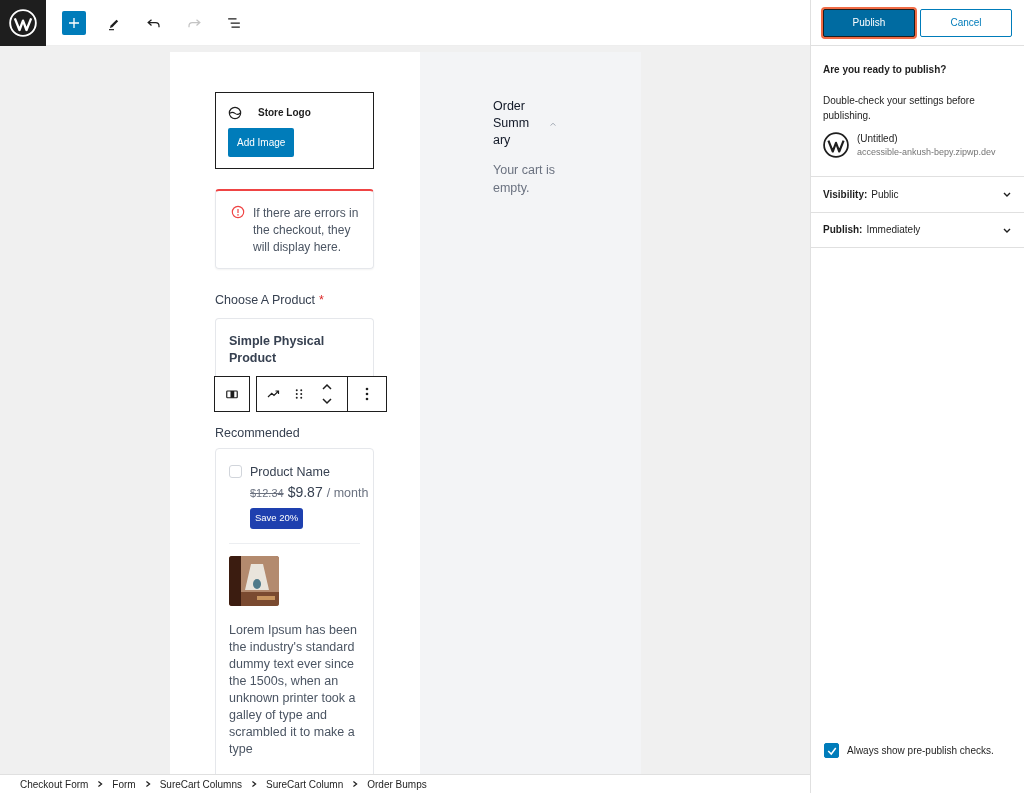  Describe the element at coordinates (836, 145) in the screenshot. I see `site-logo-icon` at that location.